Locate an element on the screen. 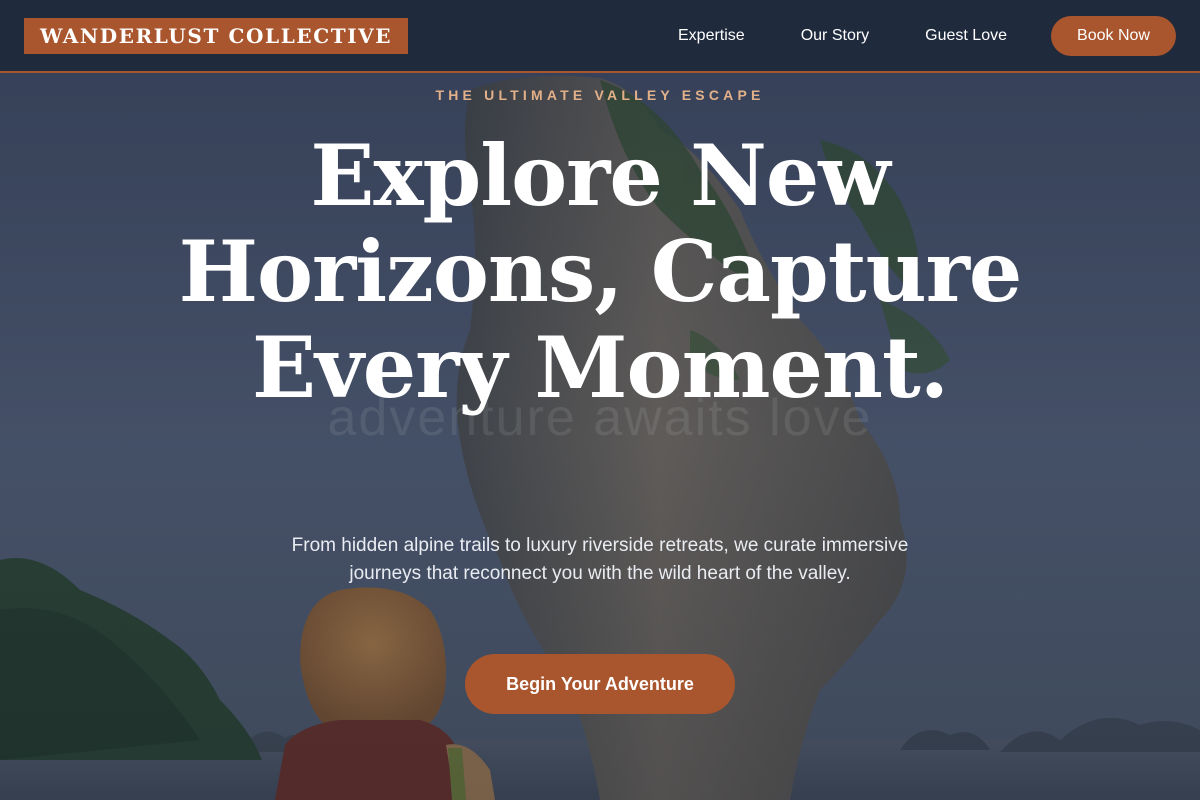 Image resolution: width=1200 pixels, height=800 pixels. nav-links: Expertise Our Story Guest Love Book Now is located at coordinates (927, 36).